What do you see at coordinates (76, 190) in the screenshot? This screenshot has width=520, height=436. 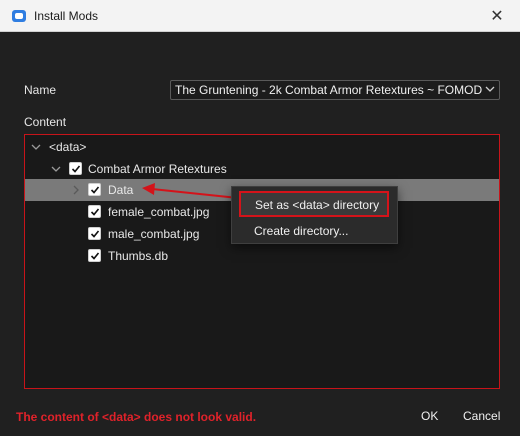 I see `chevron-right-icon` at bounding box center [76, 190].